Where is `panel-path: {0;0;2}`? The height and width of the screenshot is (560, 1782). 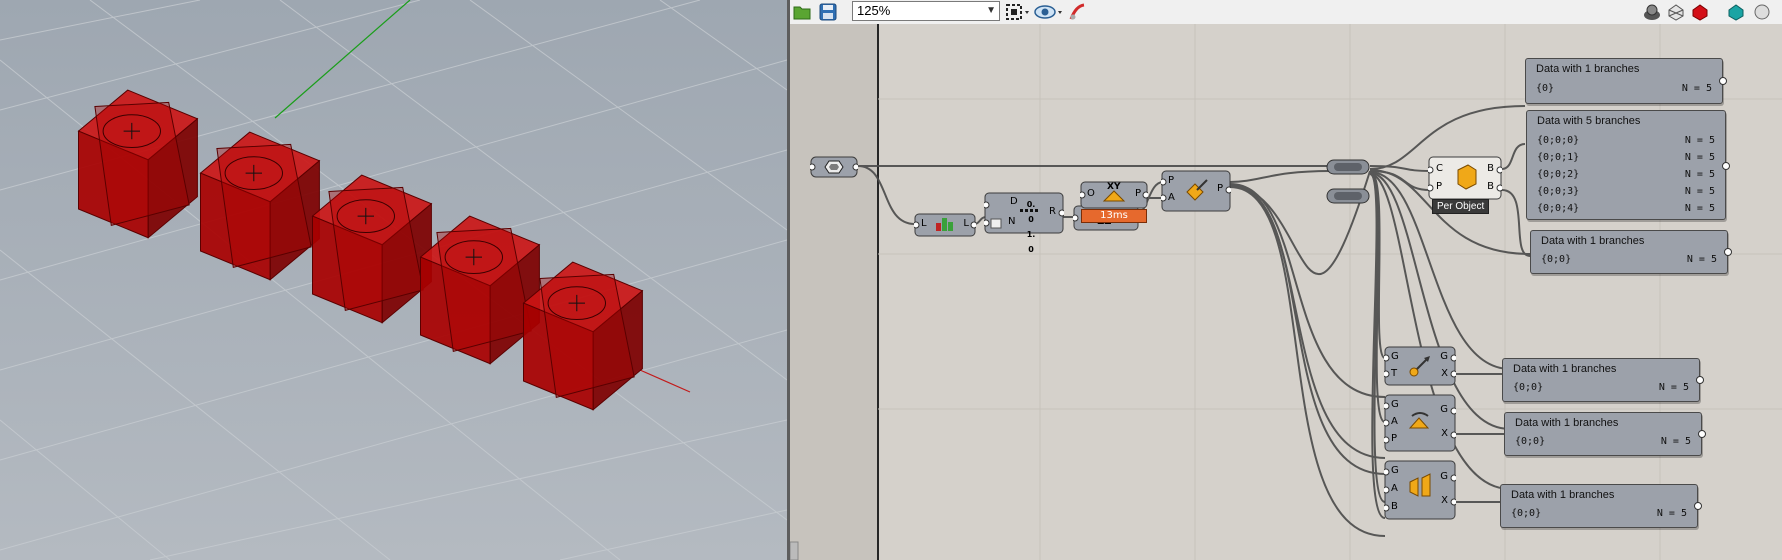
panel-path: {0;0;2} is located at coordinates (1558, 174).